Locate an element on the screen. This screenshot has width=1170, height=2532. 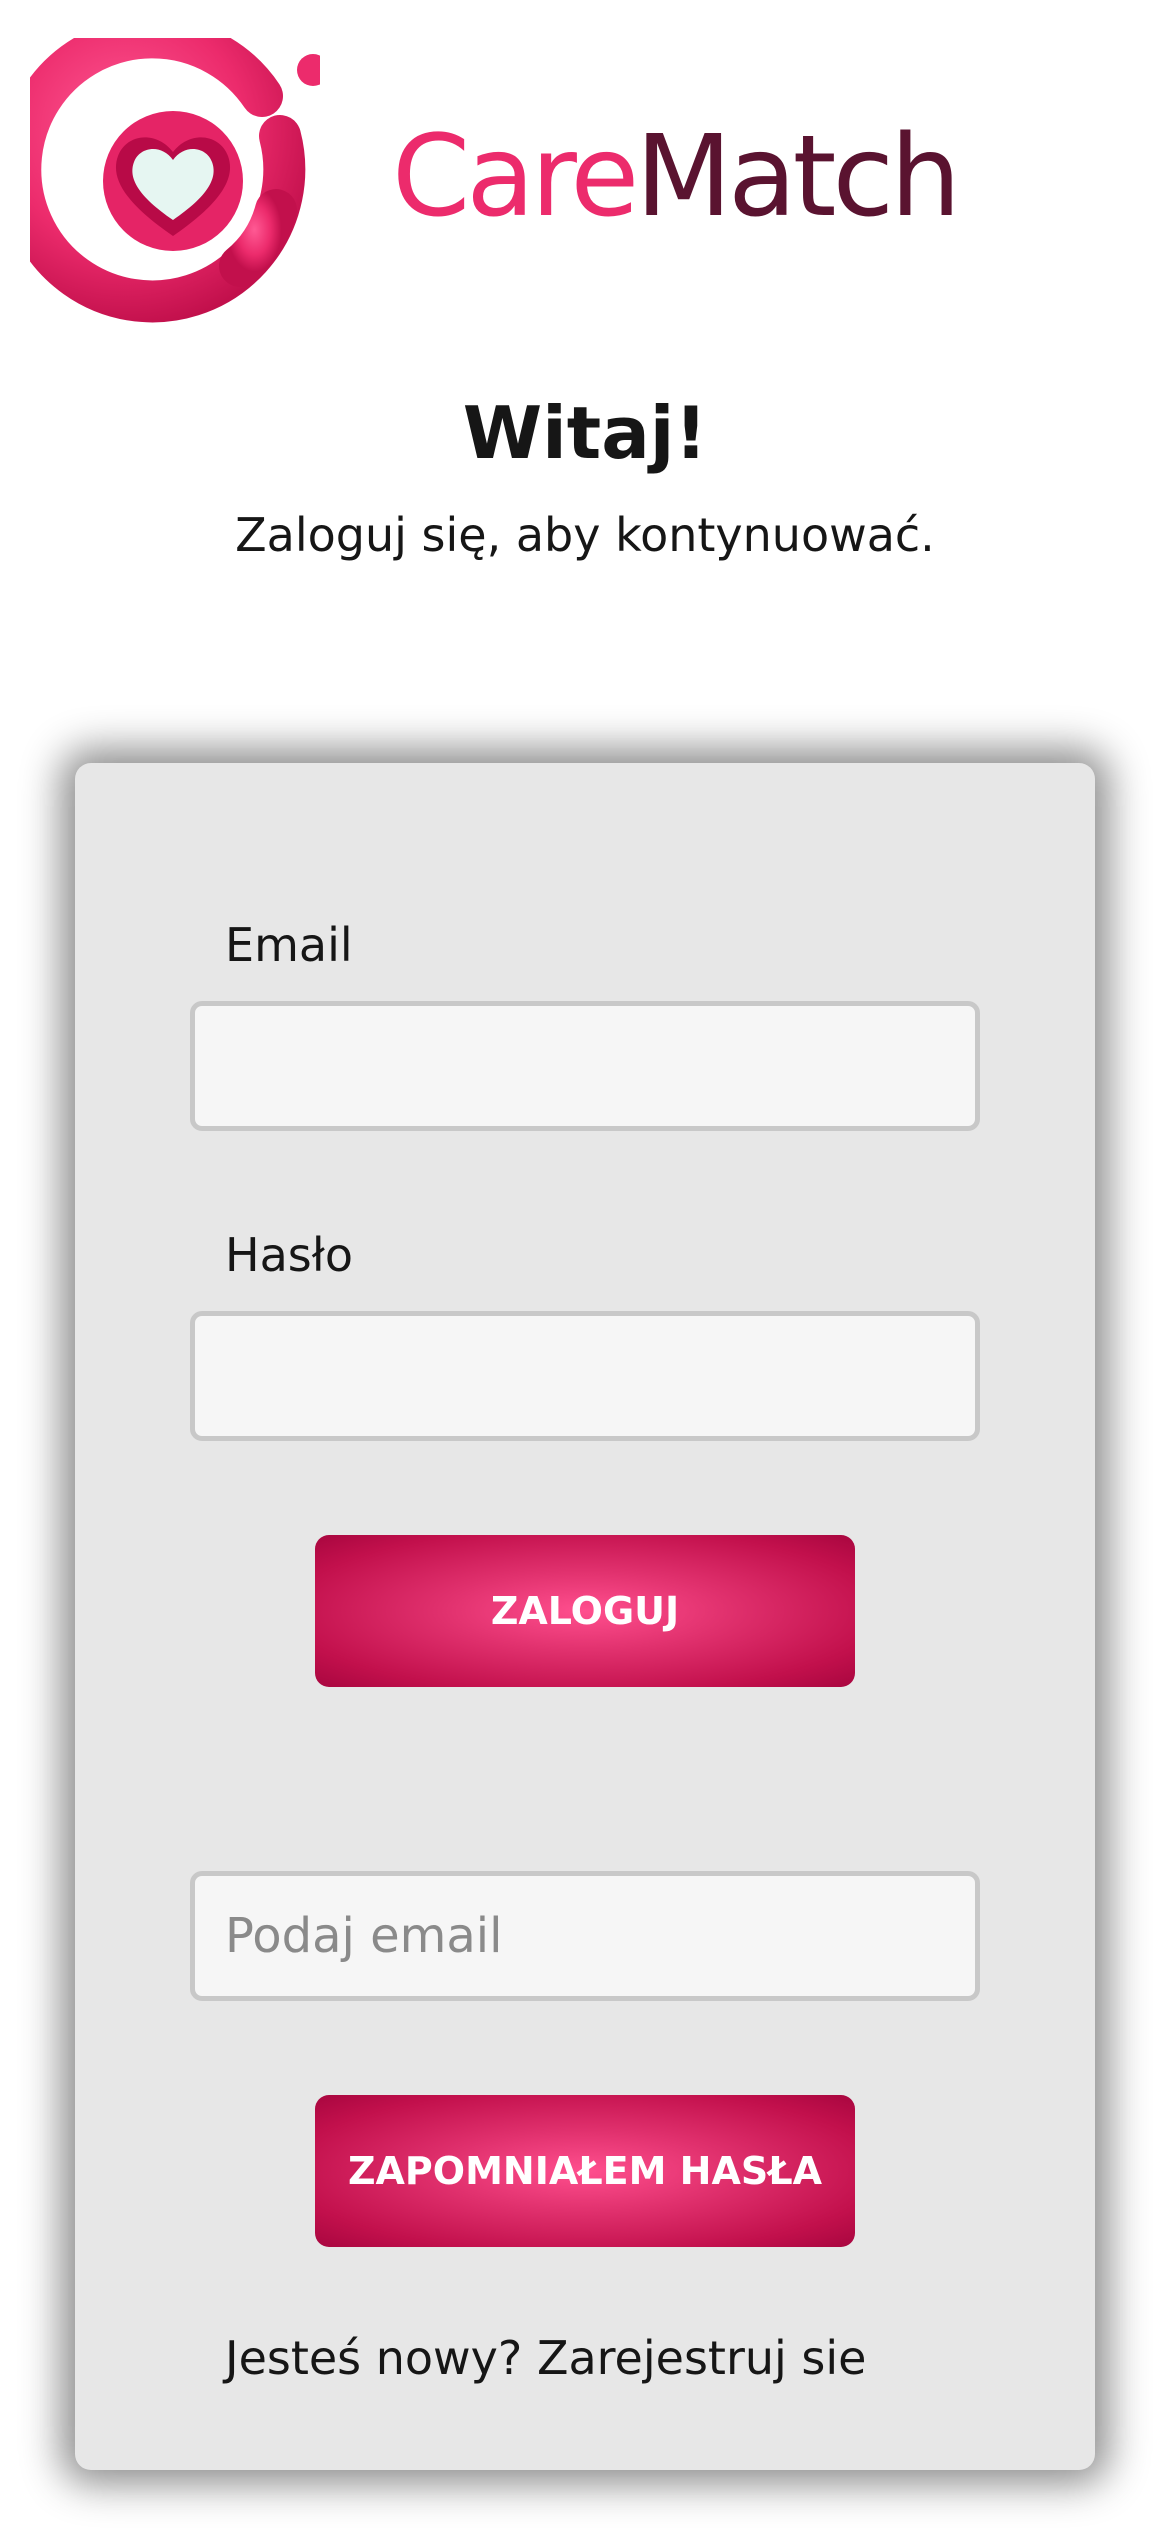
brand-wordmark: CareMatch is located at coordinates (676, 177).